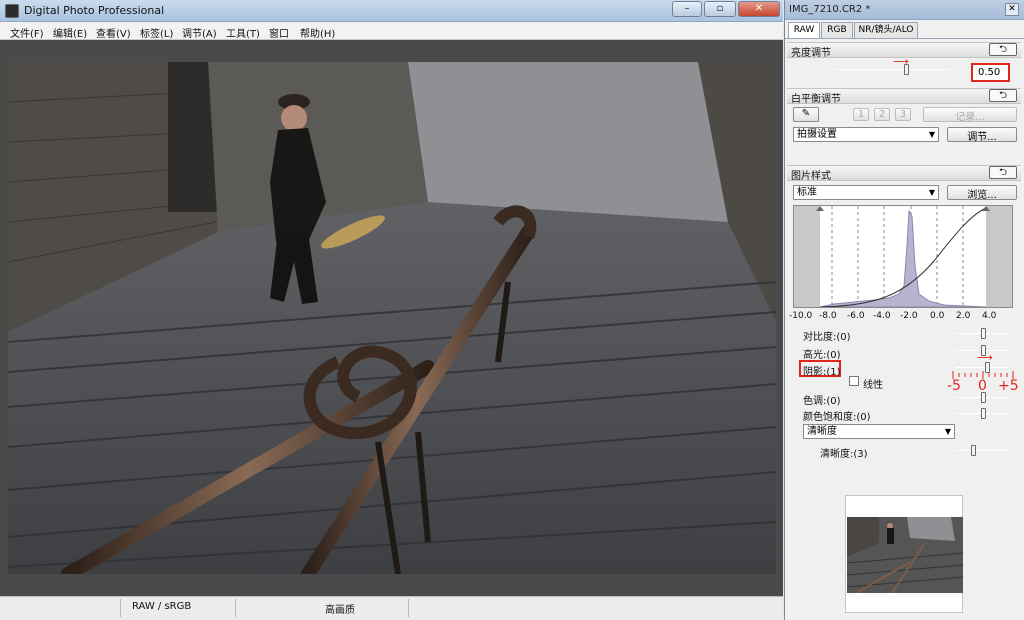  I want to click on tone-slider-thumb, so click(983, 397).